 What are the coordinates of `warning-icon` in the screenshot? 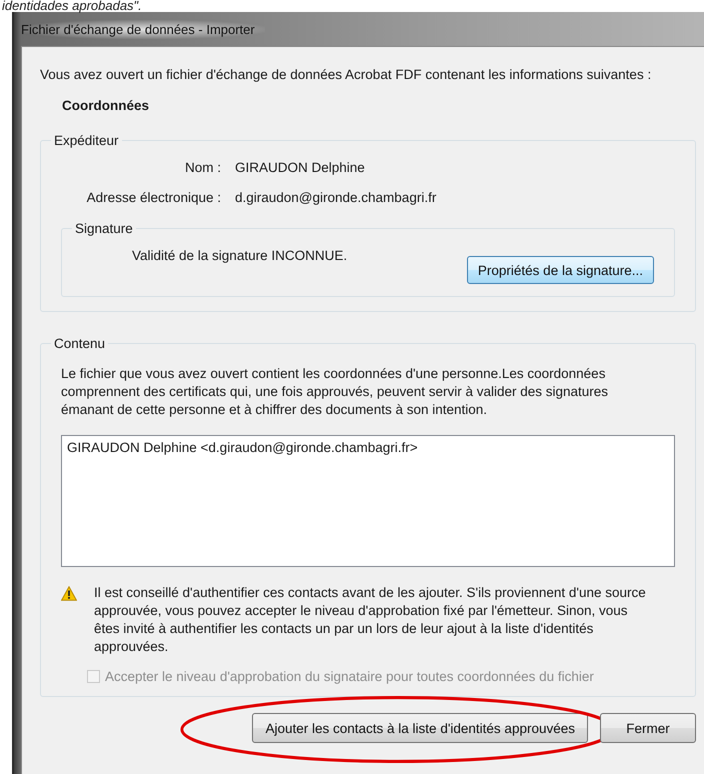 It's located at (69, 593).